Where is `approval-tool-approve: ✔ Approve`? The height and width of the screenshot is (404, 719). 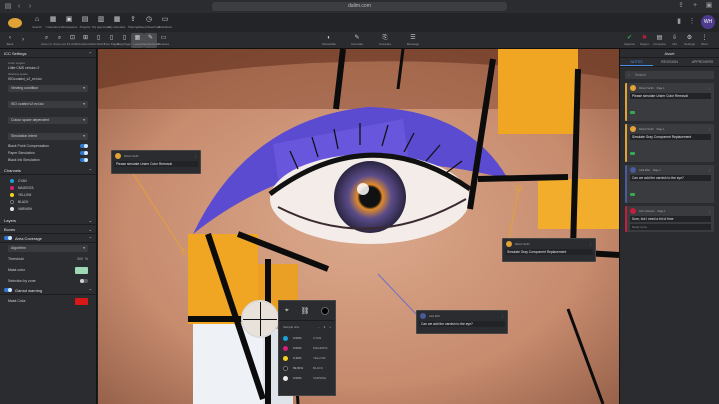 approval-tool-approve: ✔ Approve is located at coordinates (629, 40).